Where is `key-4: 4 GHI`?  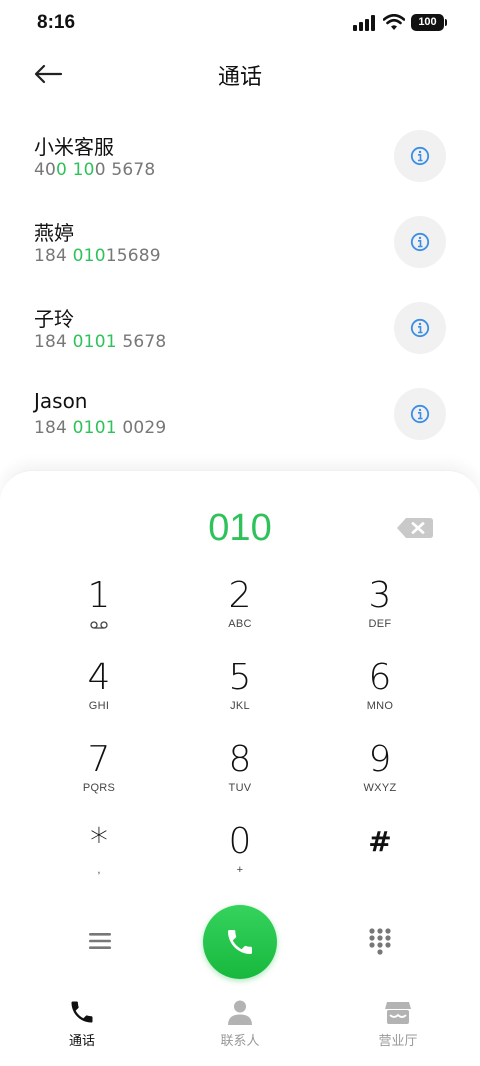 key-4: 4 GHI is located at coordinates (99, 696).